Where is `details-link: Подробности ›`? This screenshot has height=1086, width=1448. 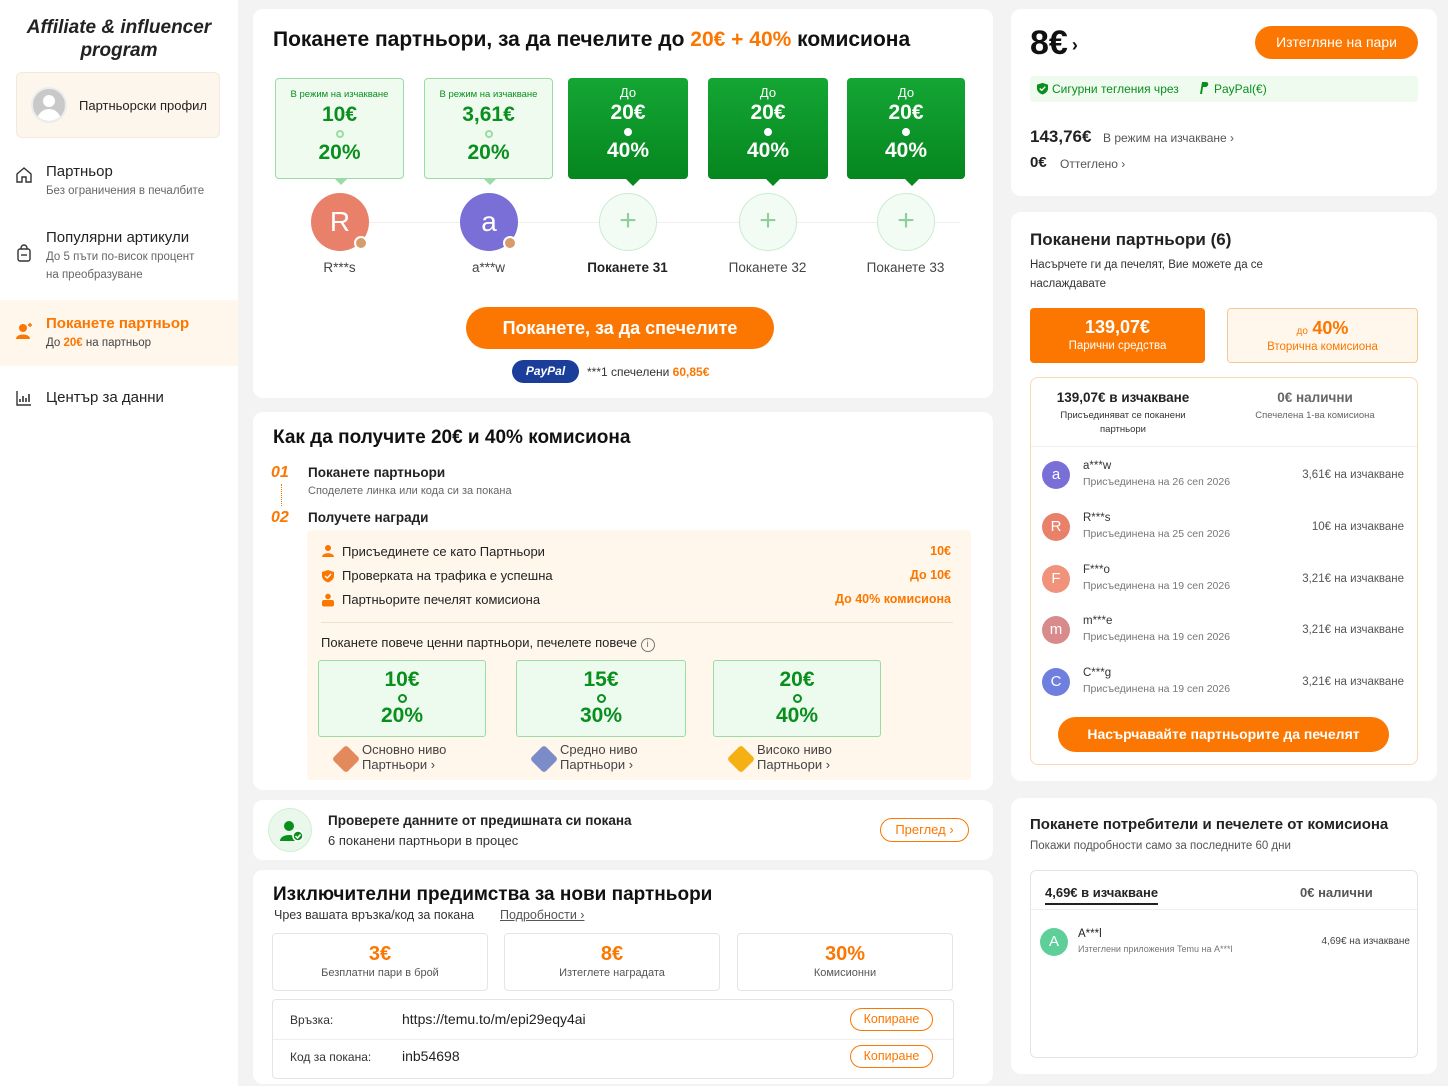
details-link: Подробности › is located at coordinates (542, 915).